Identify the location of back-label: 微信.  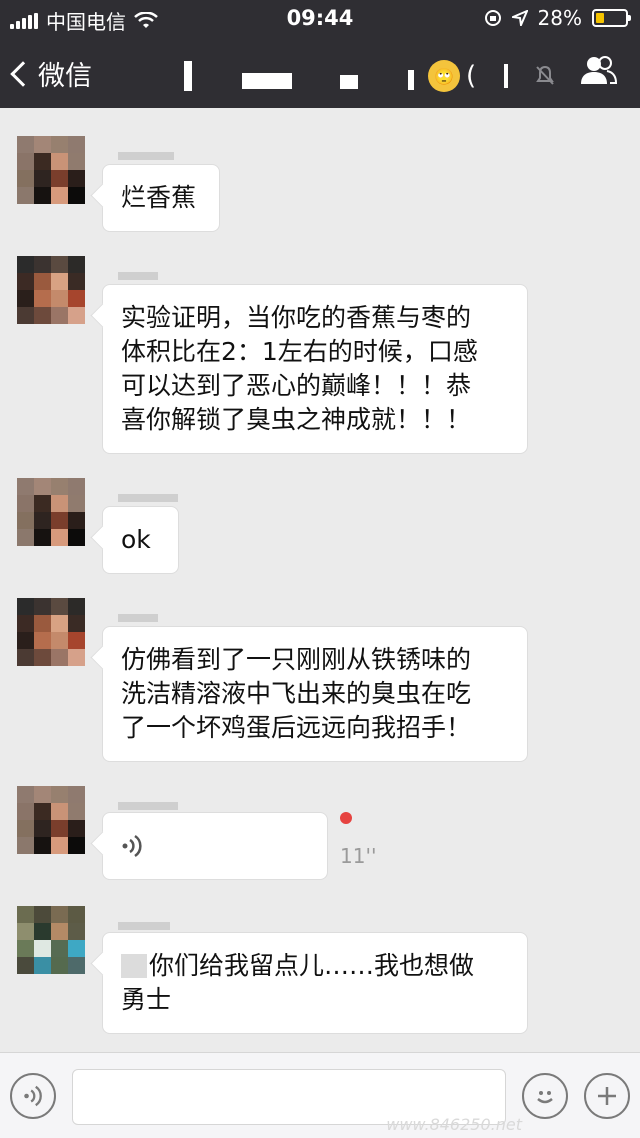
(65, 76).